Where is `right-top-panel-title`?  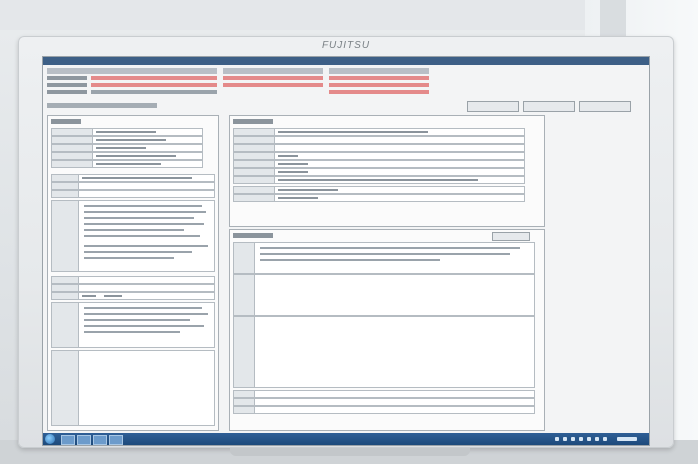
right-top-panel-title is located at coordinates (253, 121).